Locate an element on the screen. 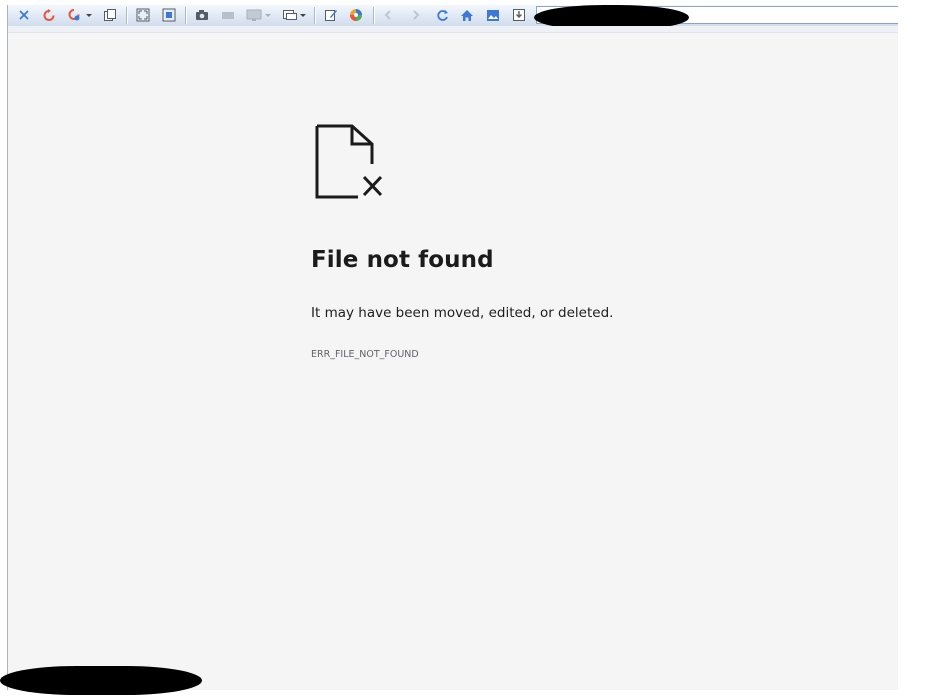  monitor-icon is located at coordinates (259, 15).